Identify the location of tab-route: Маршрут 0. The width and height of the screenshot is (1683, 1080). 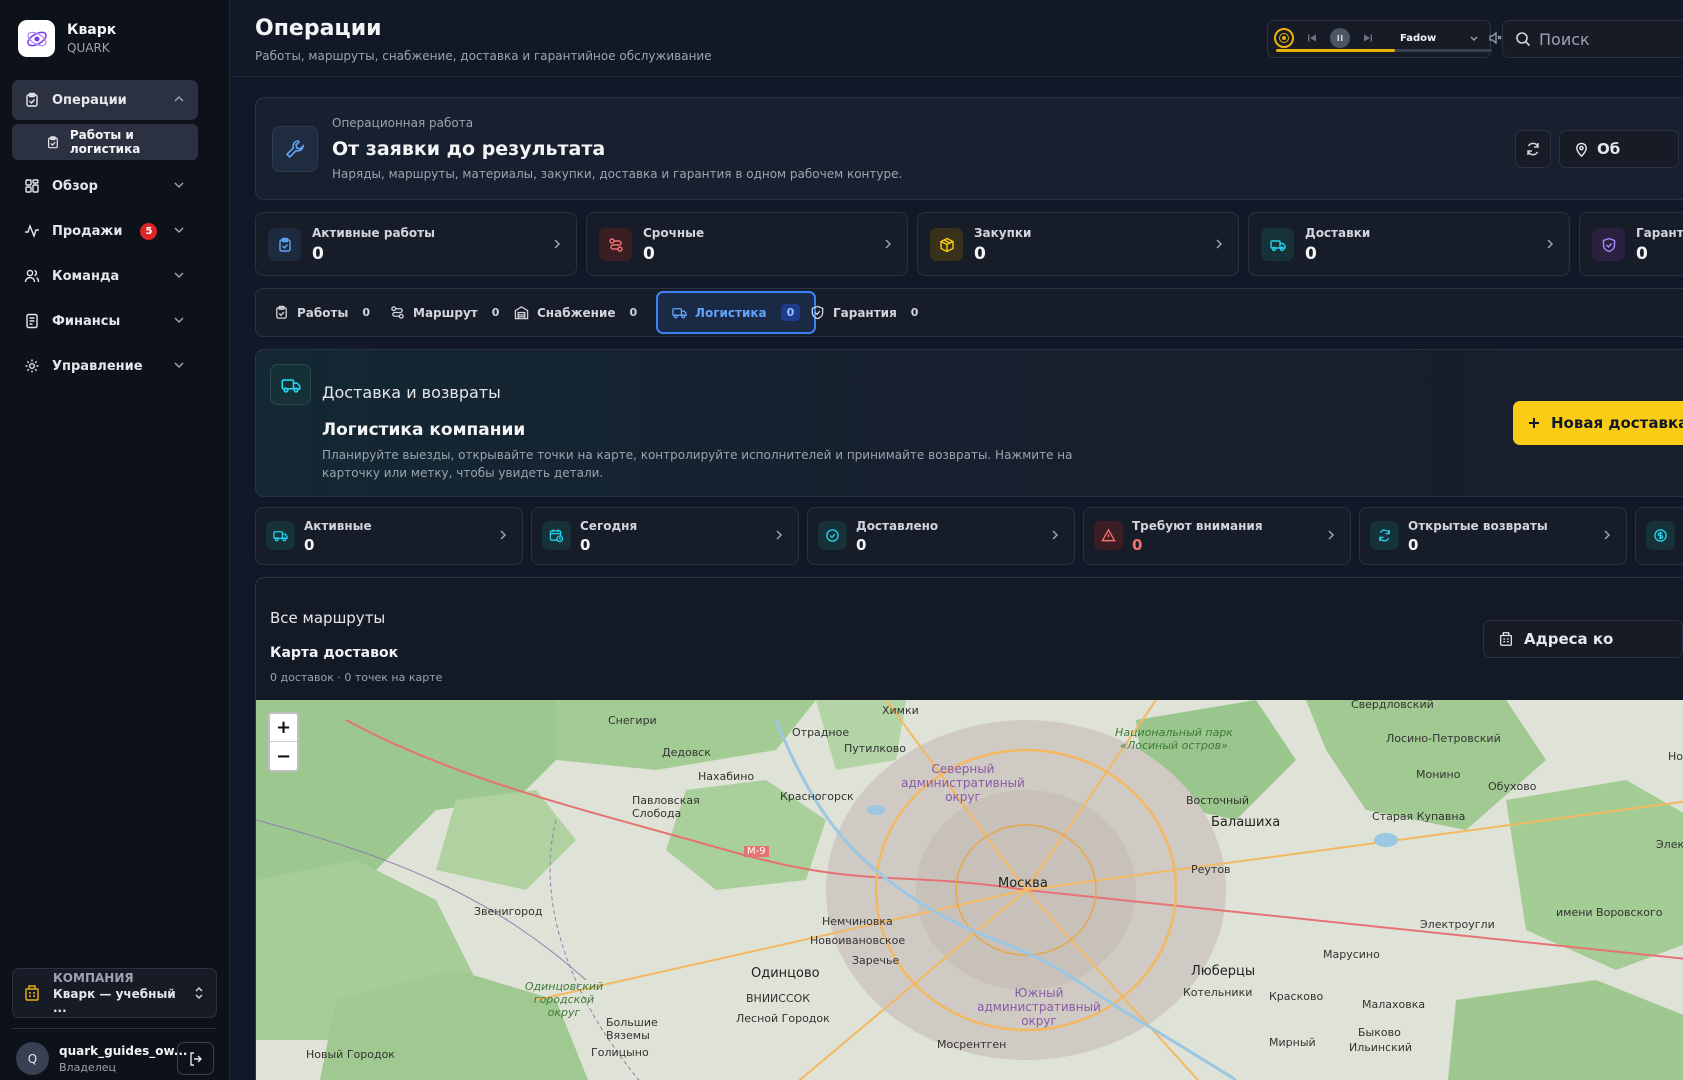
(444, 312).